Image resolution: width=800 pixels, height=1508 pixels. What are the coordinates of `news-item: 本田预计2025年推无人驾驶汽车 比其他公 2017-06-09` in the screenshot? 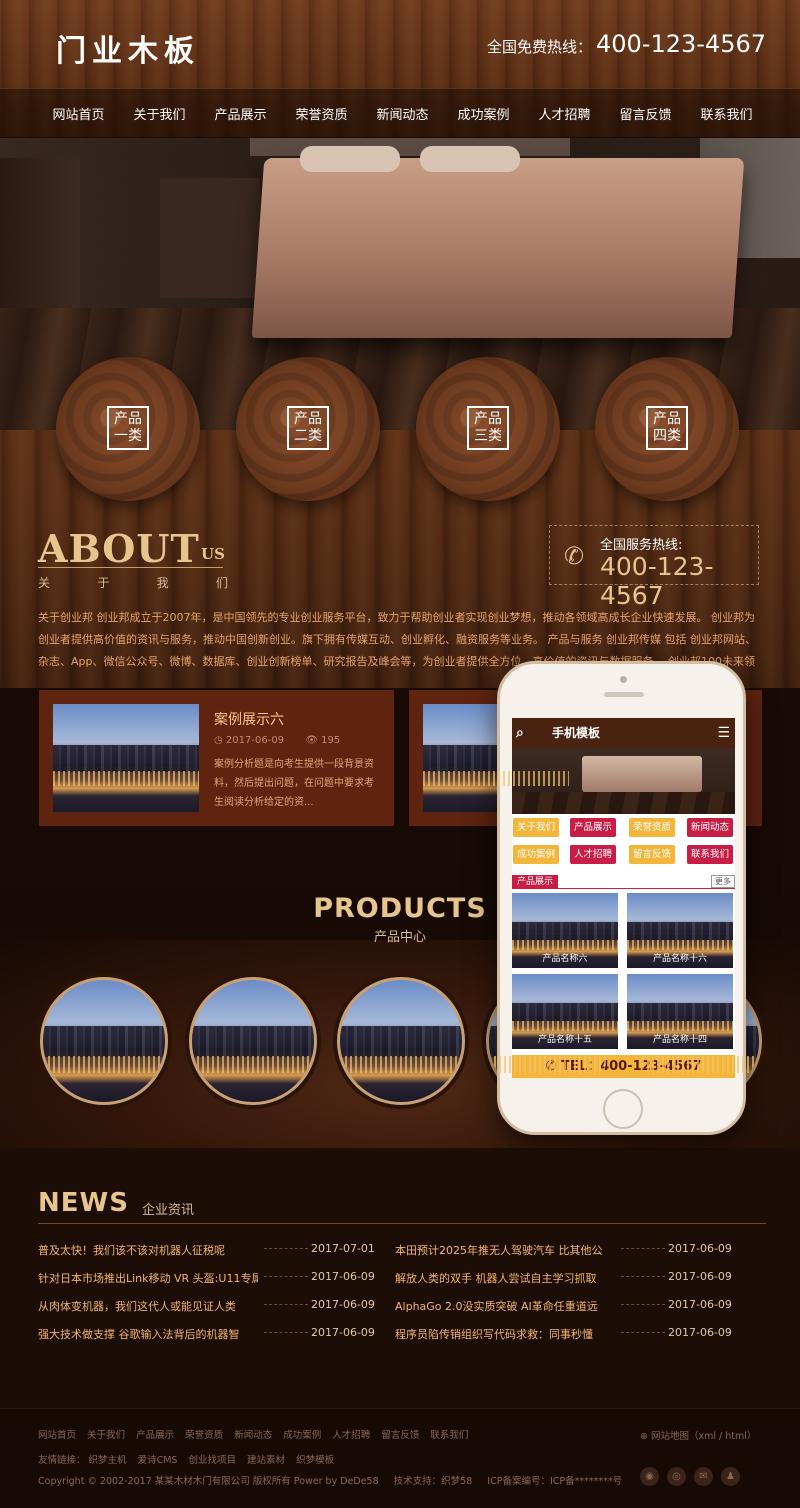 It's located at (564, 1252).